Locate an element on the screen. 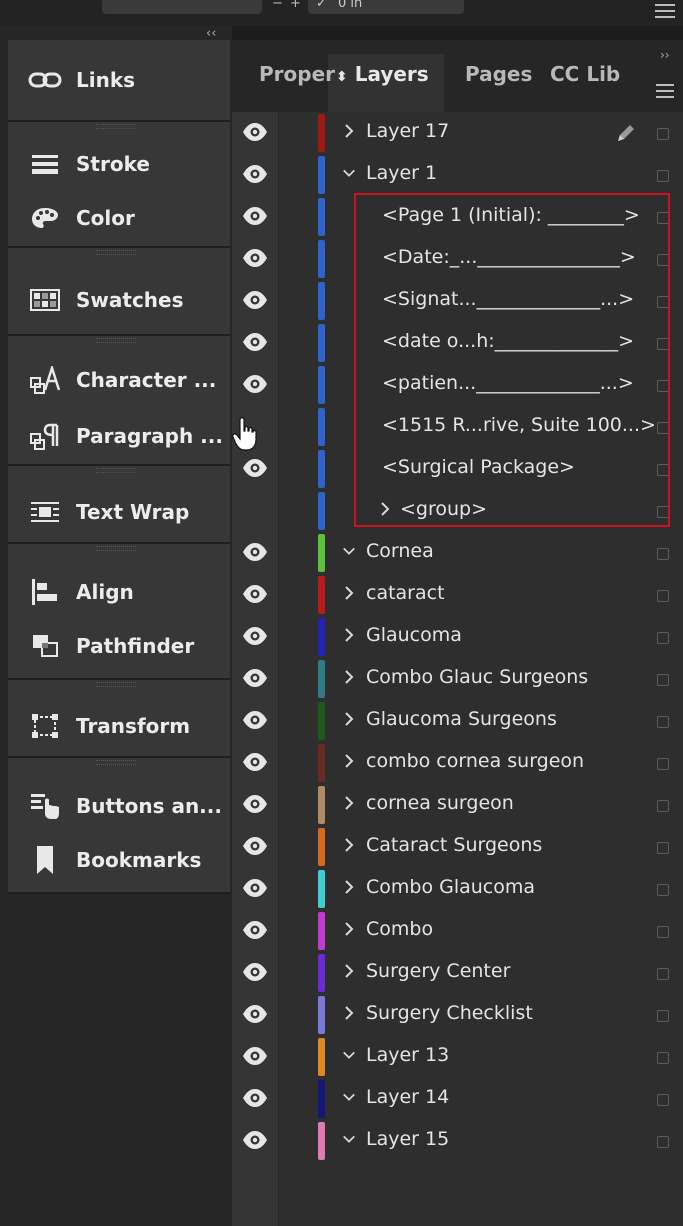 This screenshot has height=1226, width=683. panel-swatches: Swatches is located at coordinates (119, 300).